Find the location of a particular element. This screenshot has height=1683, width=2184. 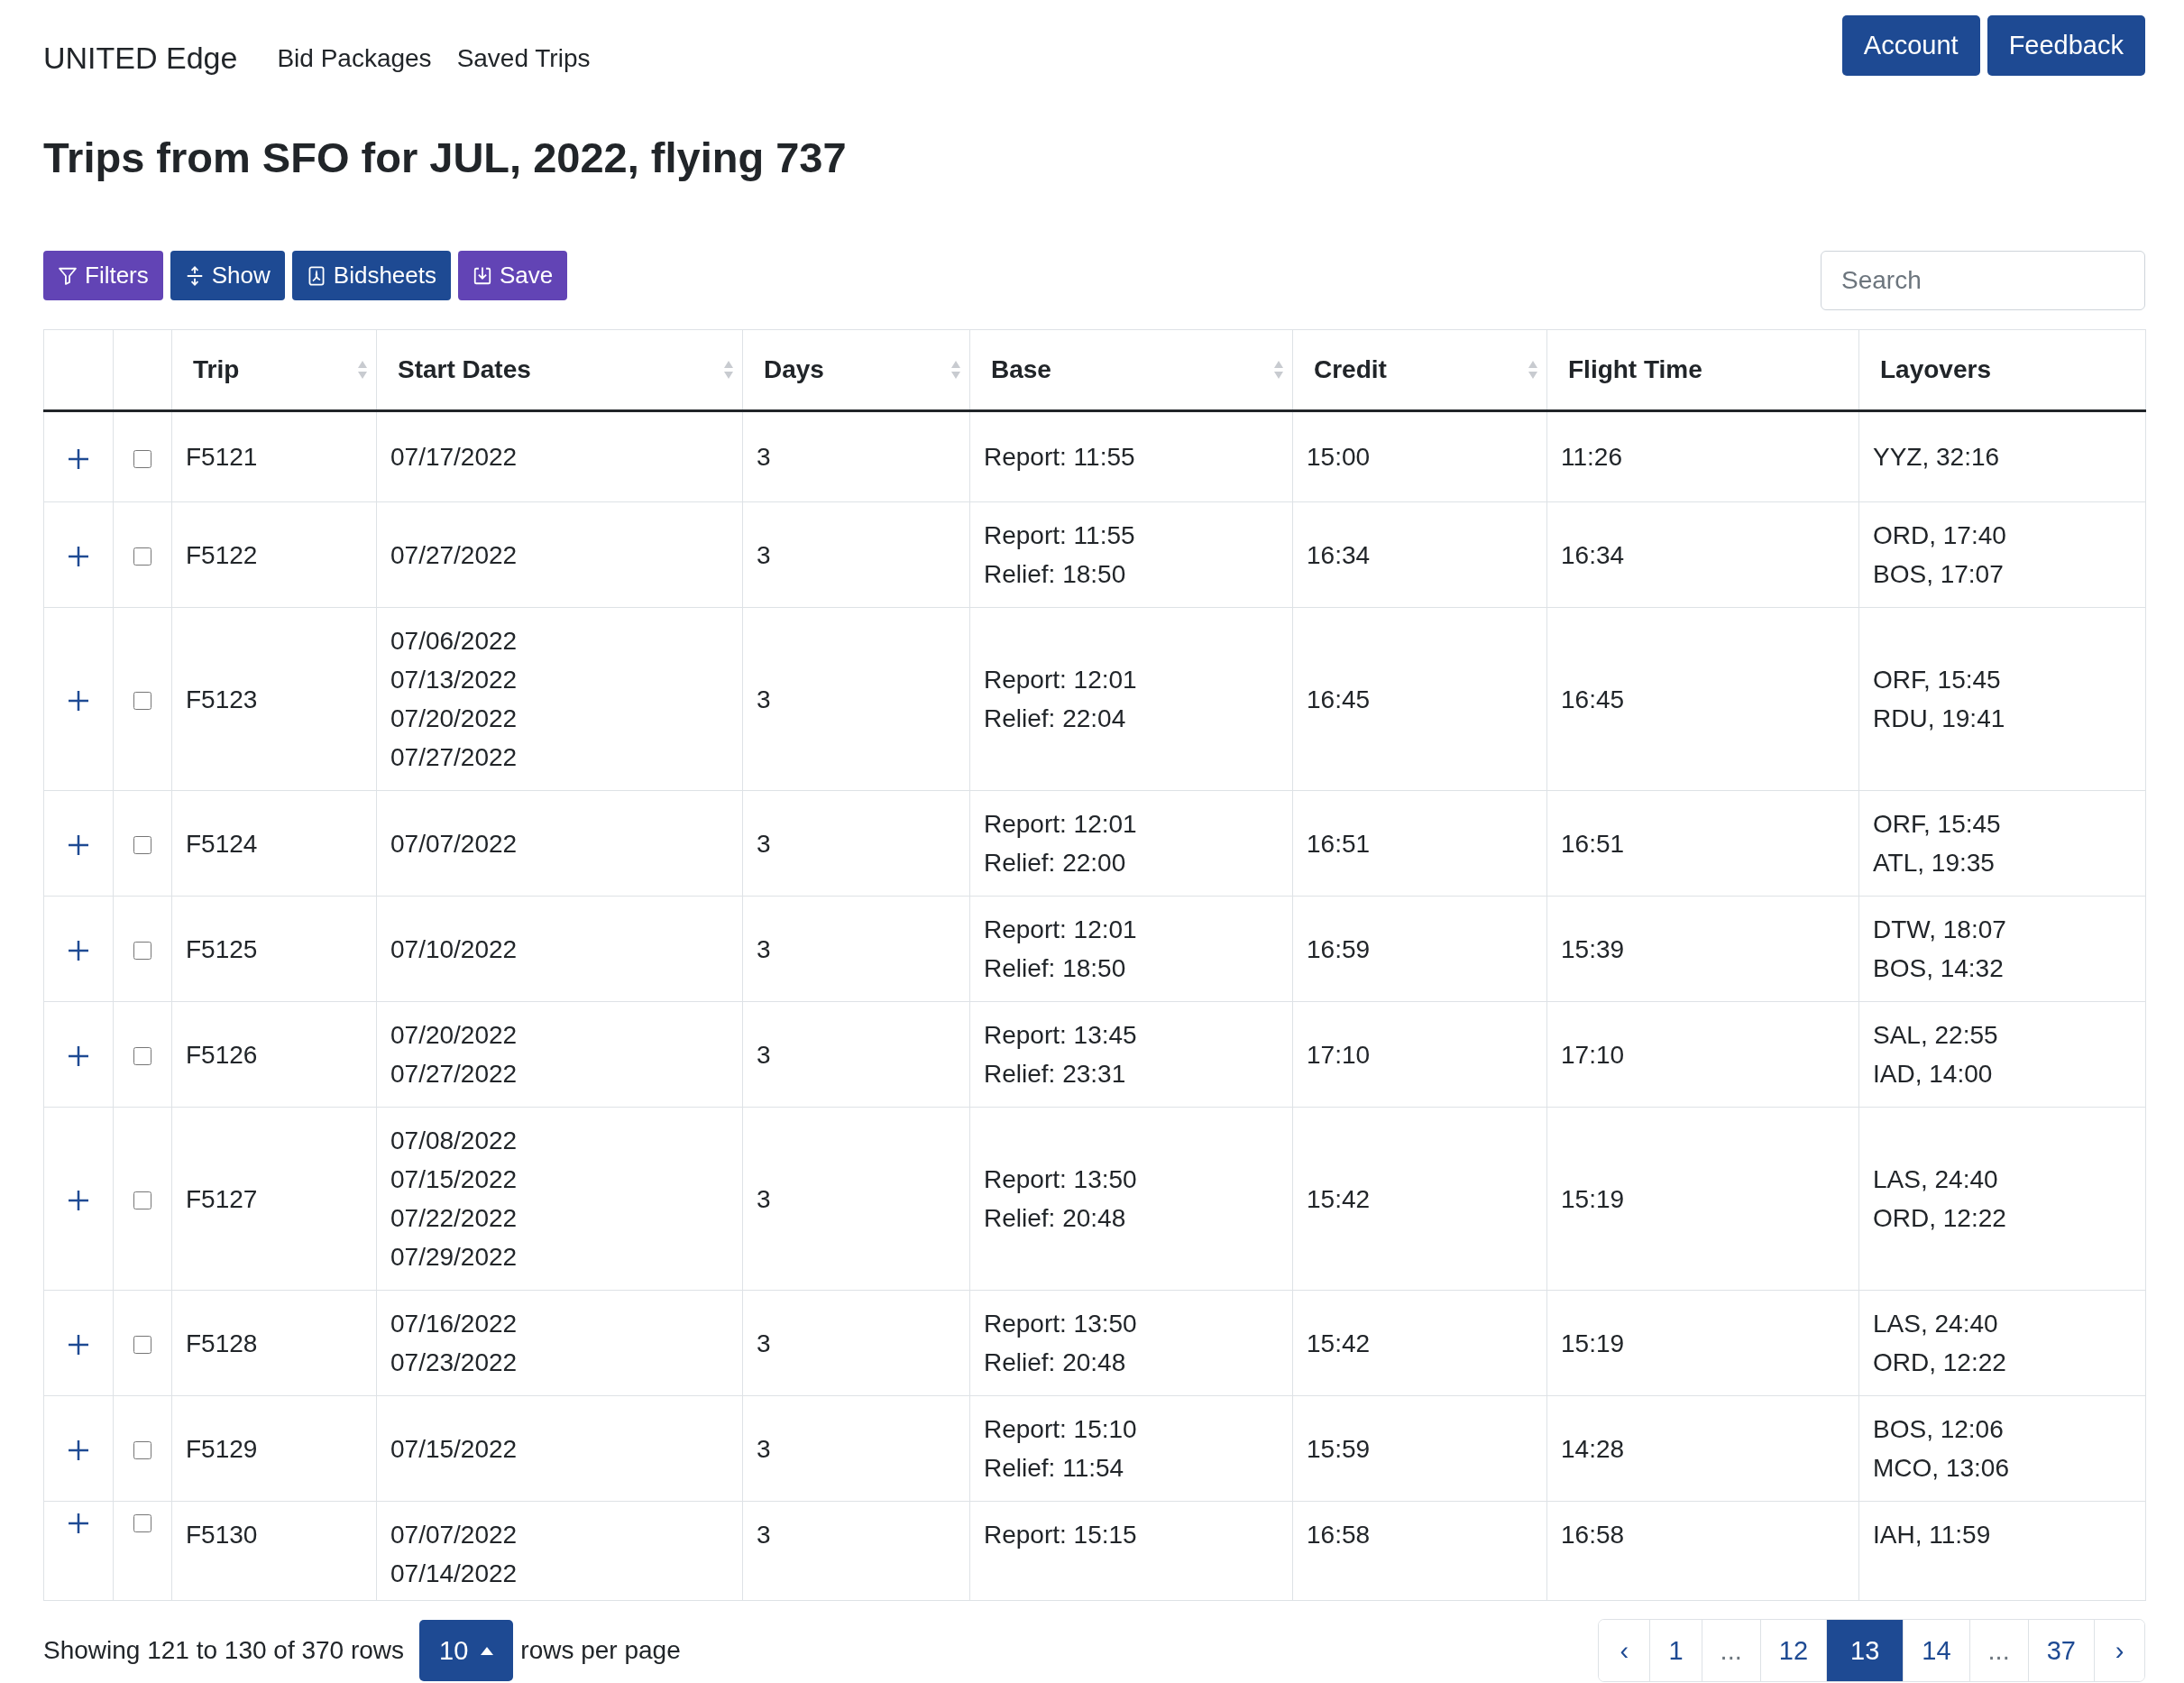

start-date: 07/23/2022 is located at coordinates (454, 1362).